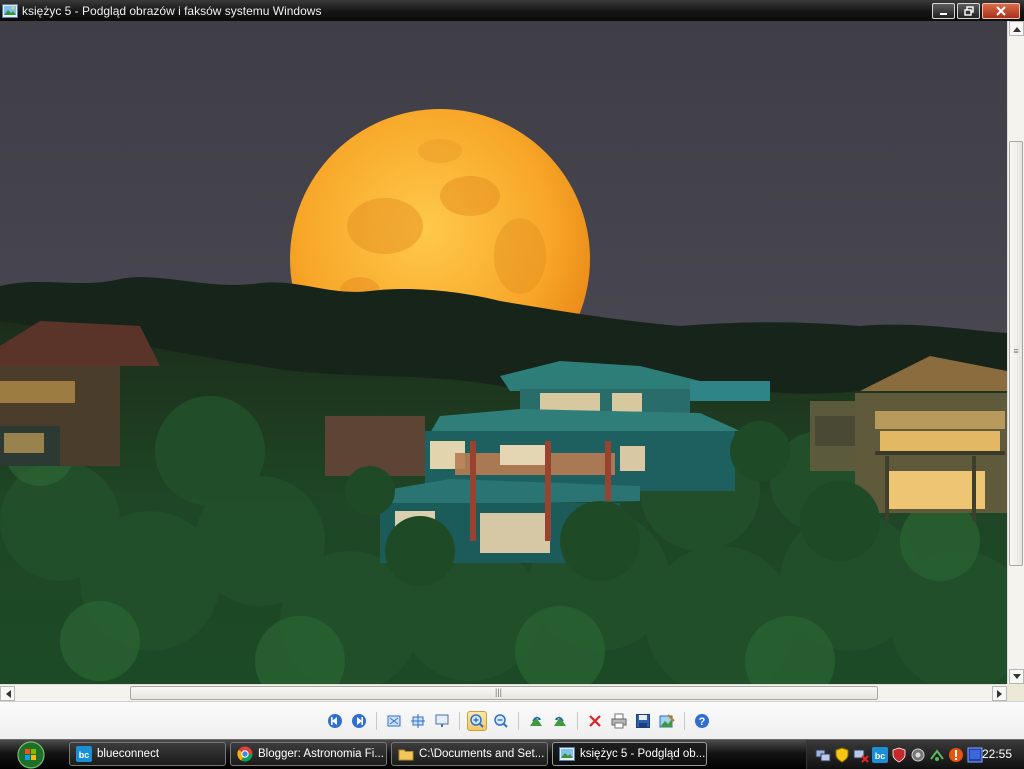  I want to click on minimize-button, so click(943, 11).